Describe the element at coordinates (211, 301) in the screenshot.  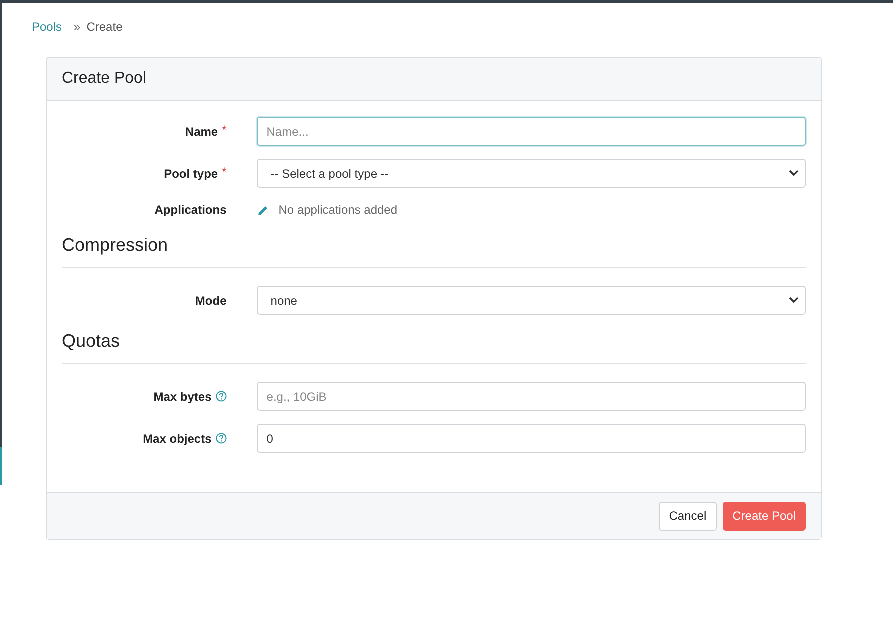
I see `field-label: Mode` at that location.